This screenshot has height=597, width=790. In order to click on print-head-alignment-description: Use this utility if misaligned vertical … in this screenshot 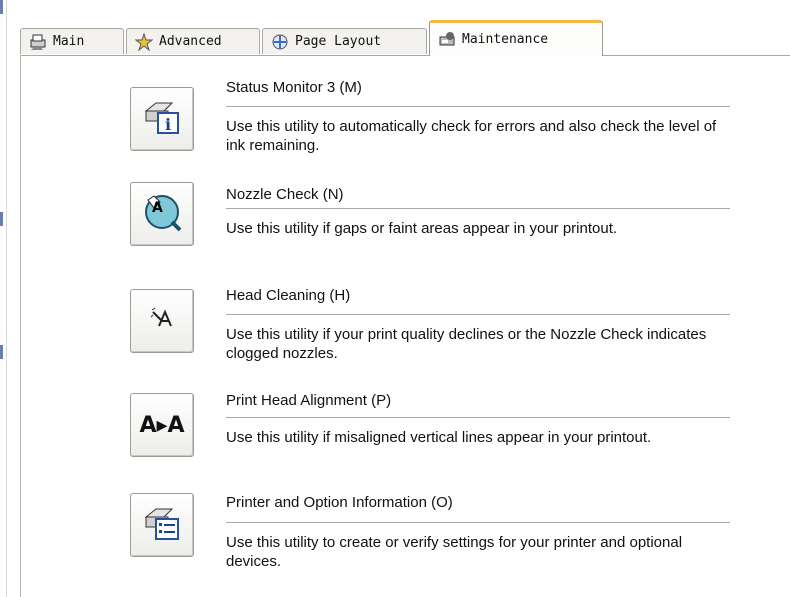, I will do `click(439, 437)`.